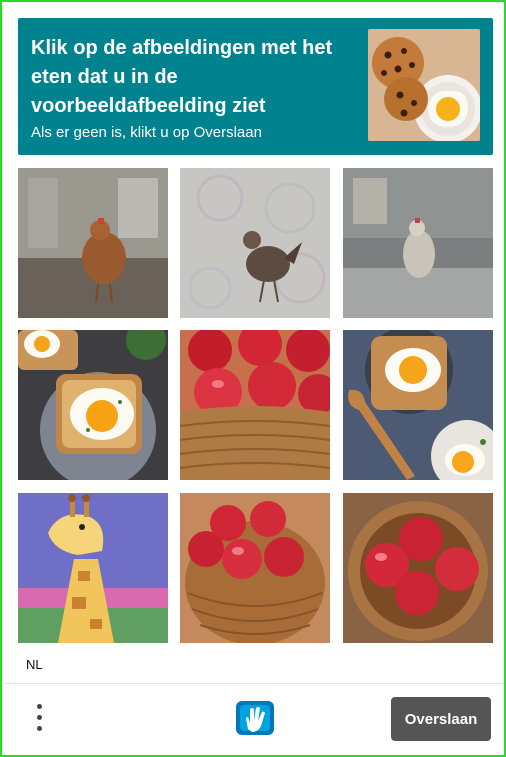  I want to click on skip-button: Overslaan, so click(441, 719).